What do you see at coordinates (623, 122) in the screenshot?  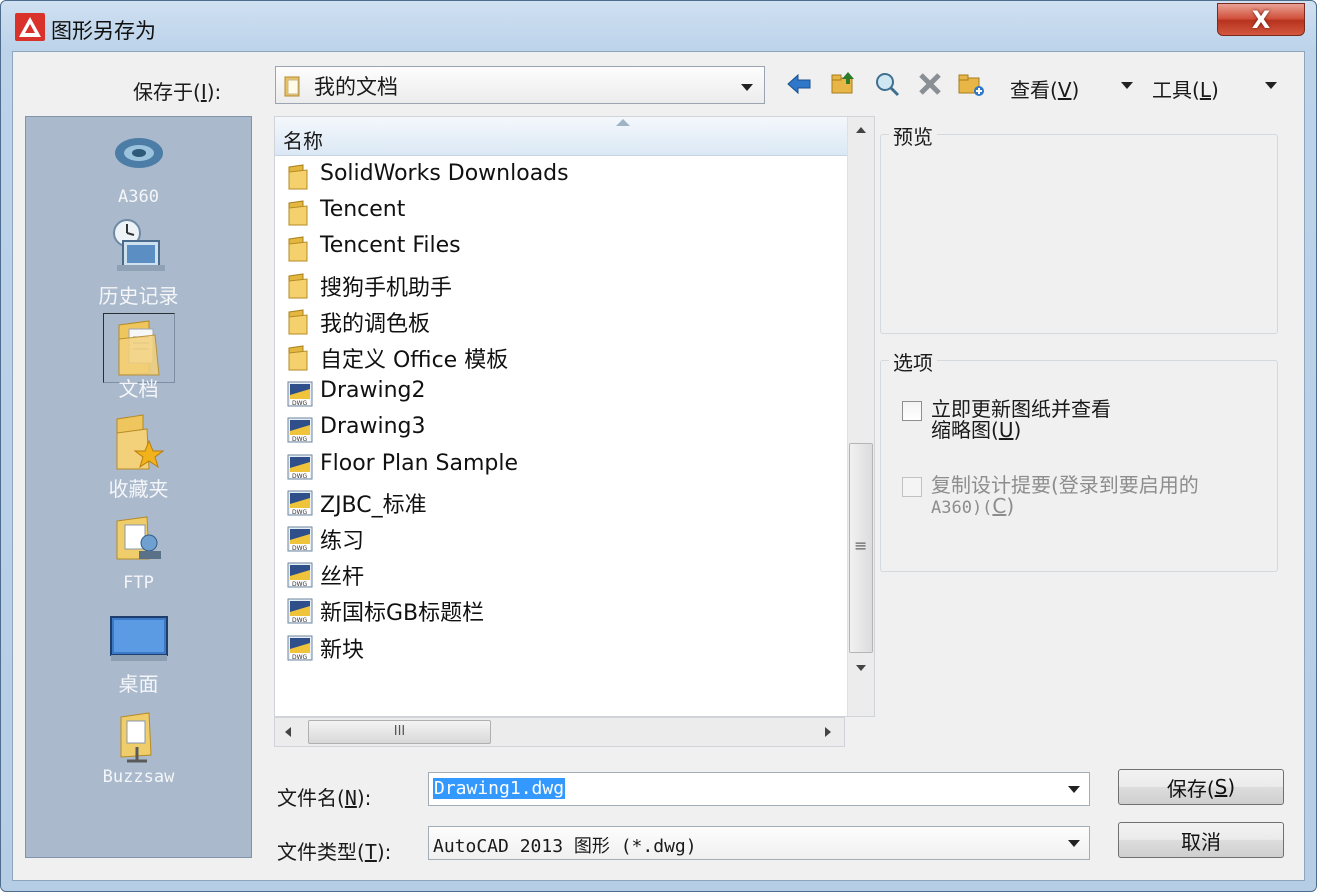 I see `sort-ascending-icon` at bounding box center [623, 122].